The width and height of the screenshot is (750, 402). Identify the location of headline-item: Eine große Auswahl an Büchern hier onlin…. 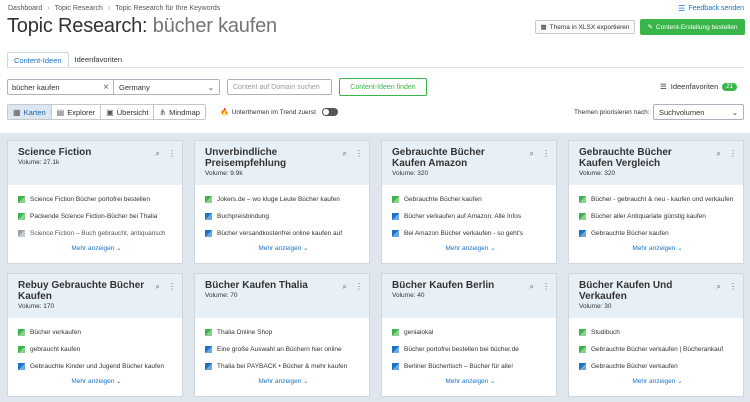
(283, 349).